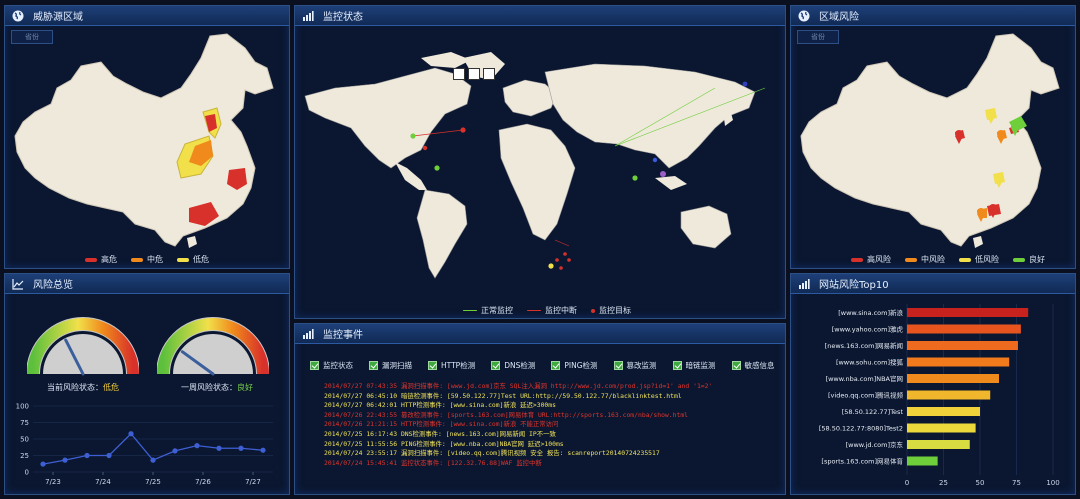 This screenshot has height=499, width=1080. I want to click on legend-item: 正常监控, so click(488, 310).